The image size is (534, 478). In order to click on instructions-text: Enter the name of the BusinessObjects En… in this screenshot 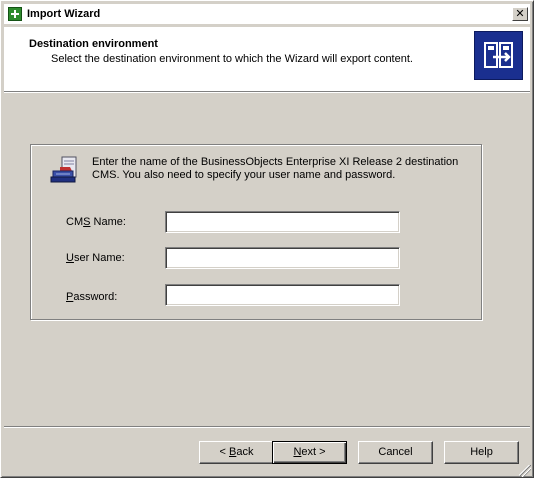, I will do `click(275, 168)`.